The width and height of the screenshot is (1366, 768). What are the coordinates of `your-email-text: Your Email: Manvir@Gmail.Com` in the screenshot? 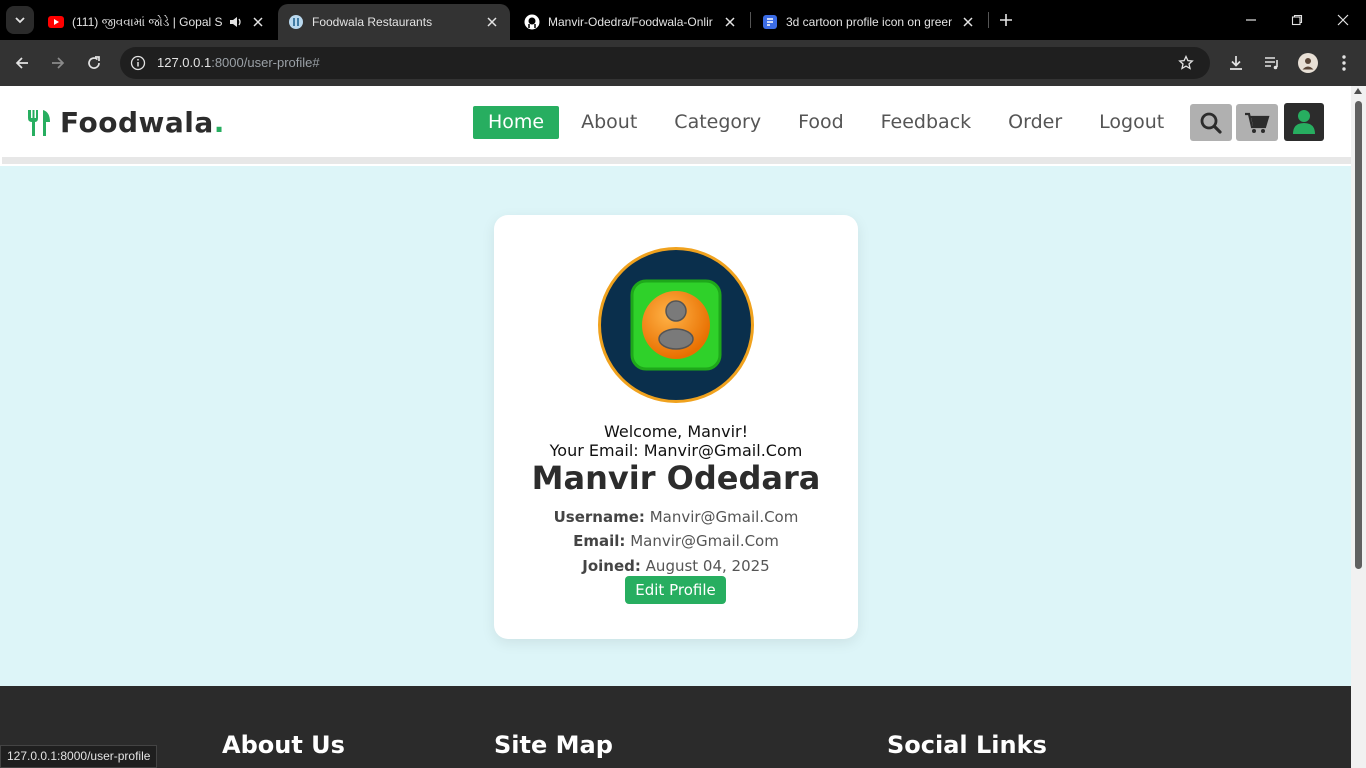 It's located at (676, 450).